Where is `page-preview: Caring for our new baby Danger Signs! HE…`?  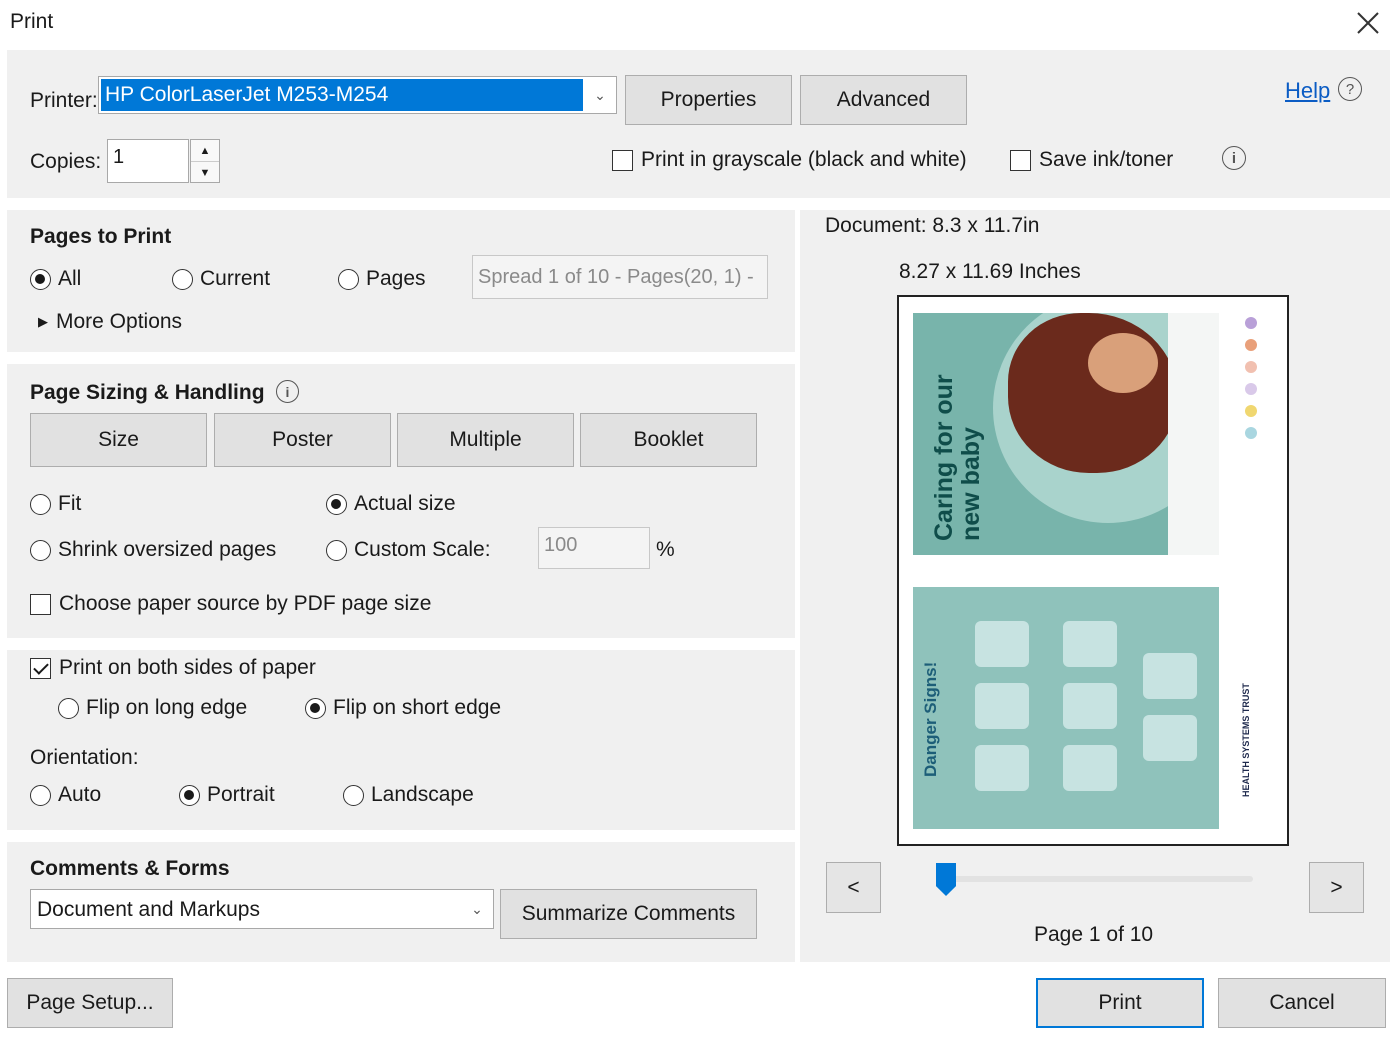
page-preview: Caring for our new baby Danger Signs! HE… is located at coordinates (1093, 570).